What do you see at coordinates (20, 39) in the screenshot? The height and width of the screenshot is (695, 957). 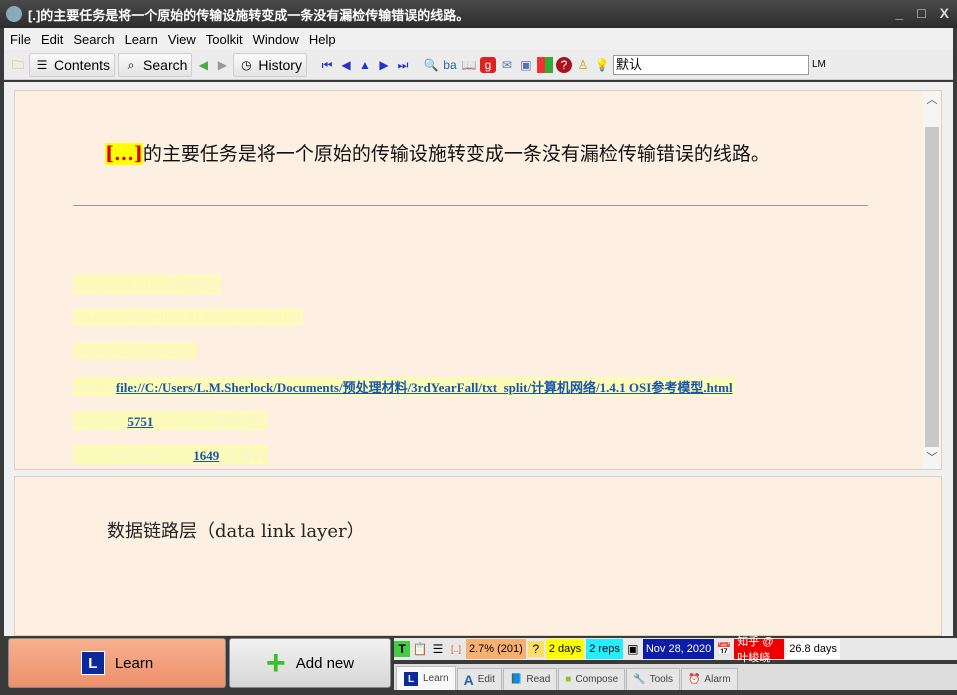 I see `menu-file: File` at bounding box center [20, 39].